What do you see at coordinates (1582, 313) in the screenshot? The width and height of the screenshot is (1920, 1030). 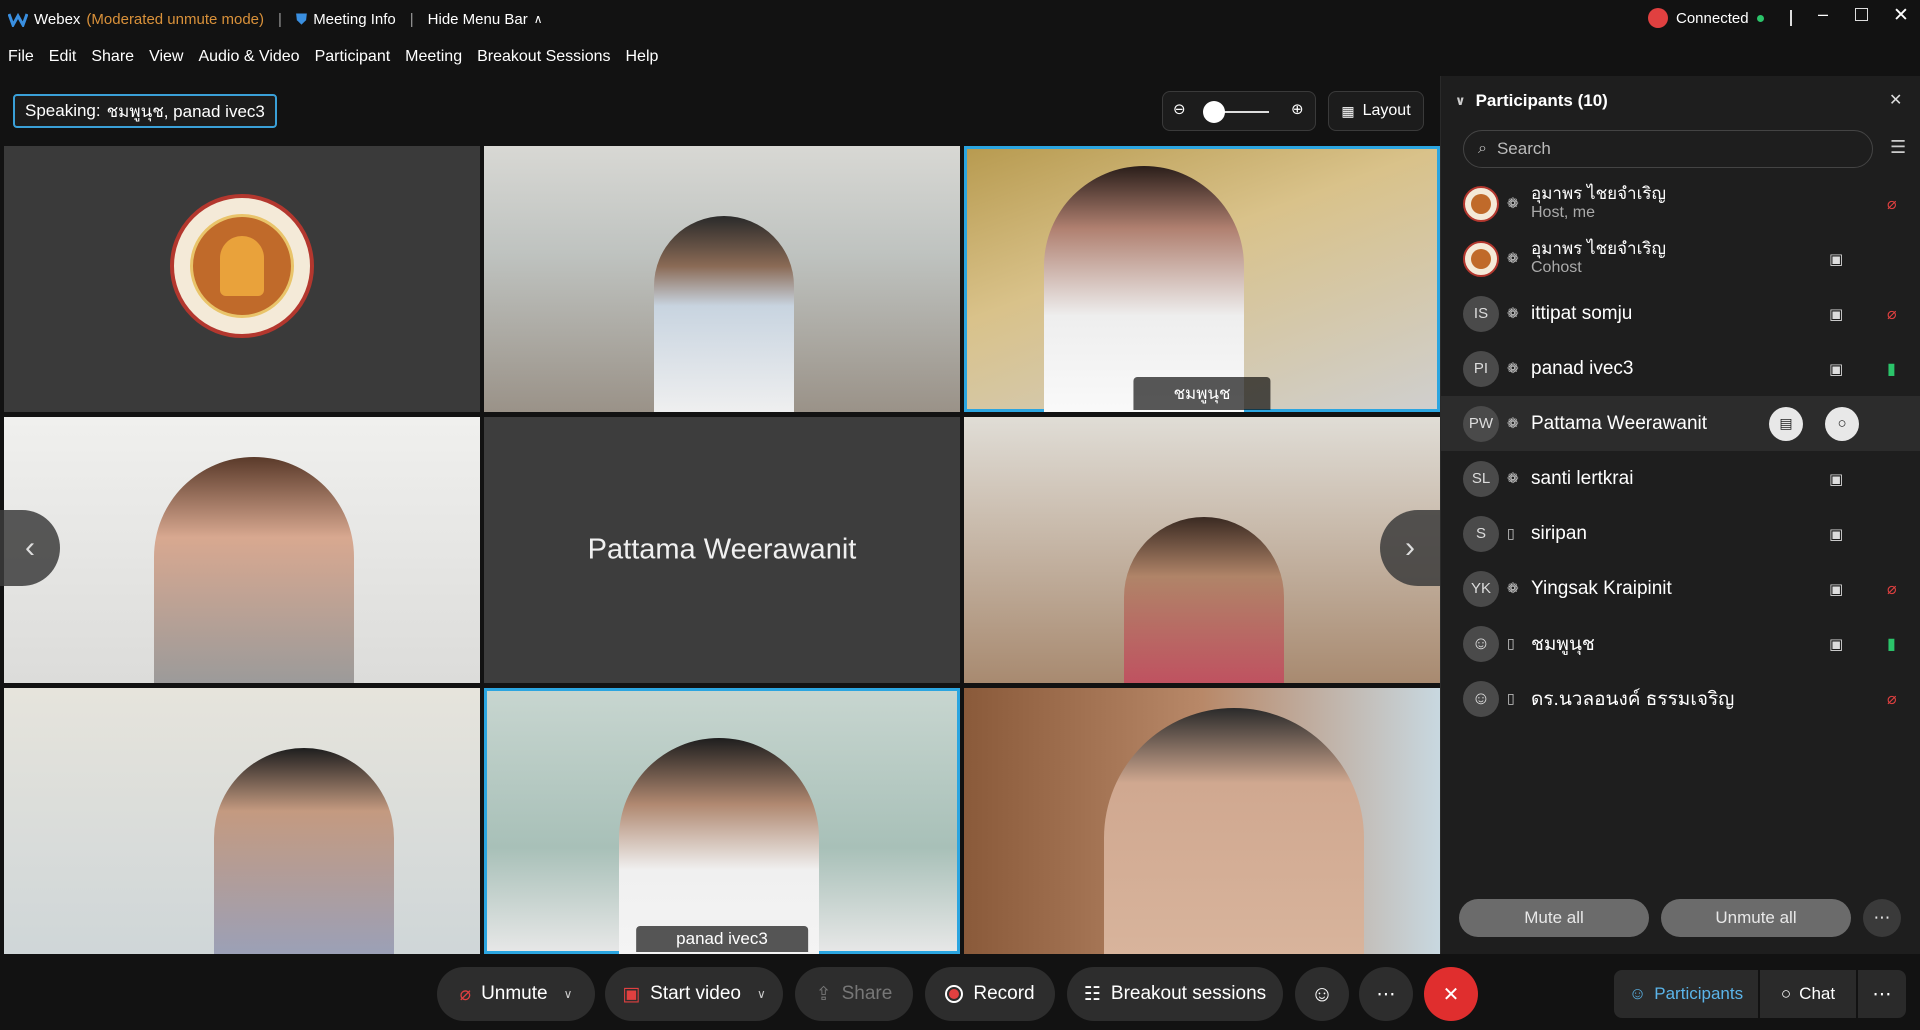 I see `participant-name: ittipat somju` at bounding box center [1582, 313].